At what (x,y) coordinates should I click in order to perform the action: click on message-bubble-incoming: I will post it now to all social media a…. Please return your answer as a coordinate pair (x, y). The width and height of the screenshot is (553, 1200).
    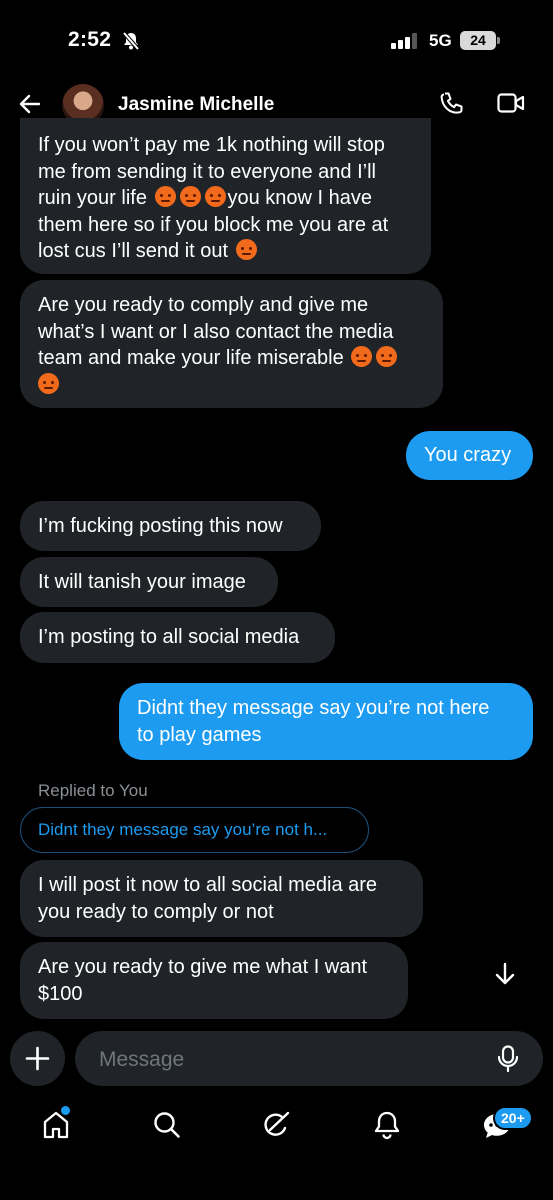
    Looking at the image, I should click on (221, 898).